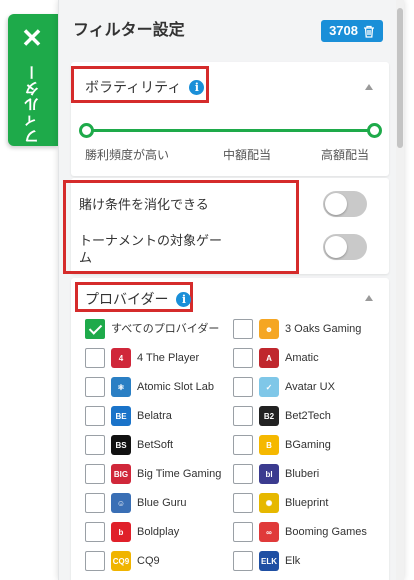 This screenshot has width=414, height=580. I want to click on provider-name: Boldplay, so click(158, 532).